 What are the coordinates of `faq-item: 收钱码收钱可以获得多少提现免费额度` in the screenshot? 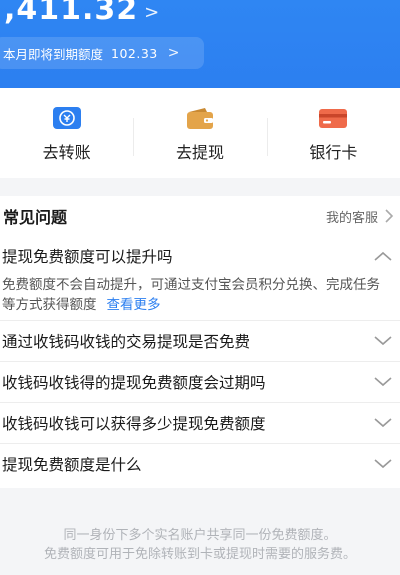 It's located at (200, 422).